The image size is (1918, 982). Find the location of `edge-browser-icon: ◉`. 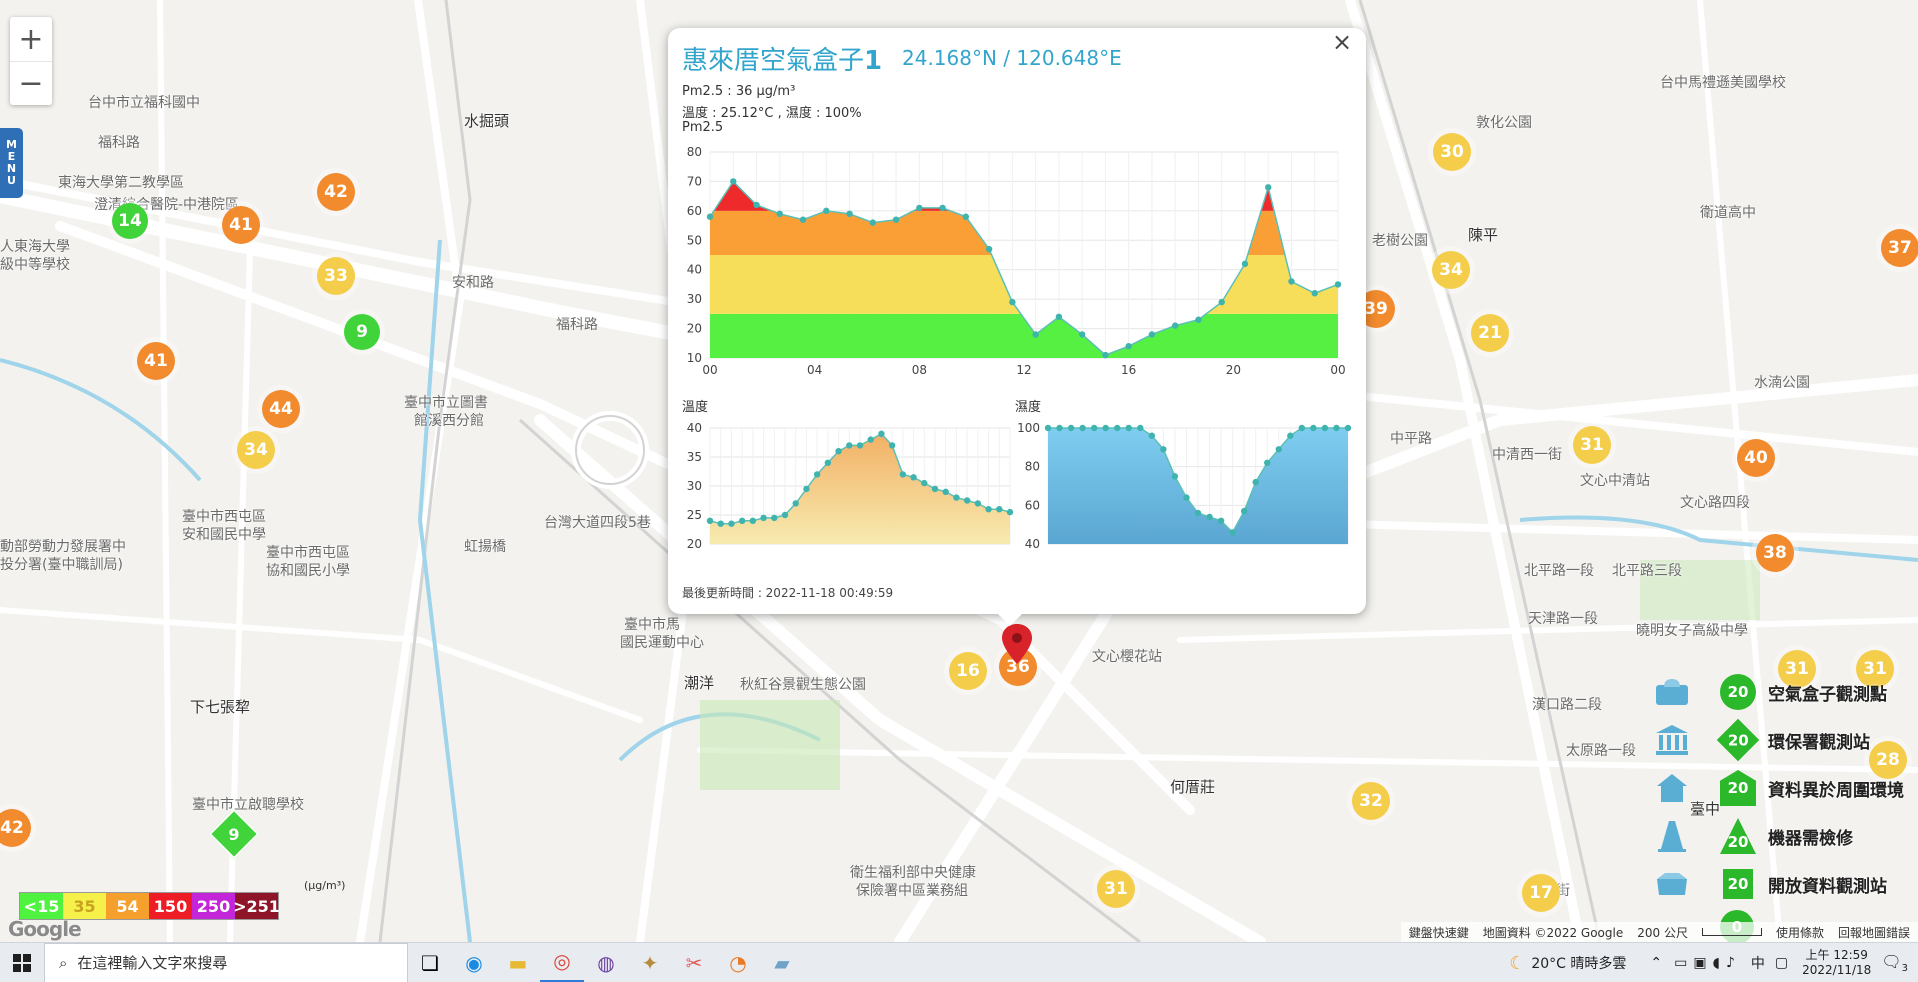

edge-browser-icon: ◉ is located at coordinates (474, 962).